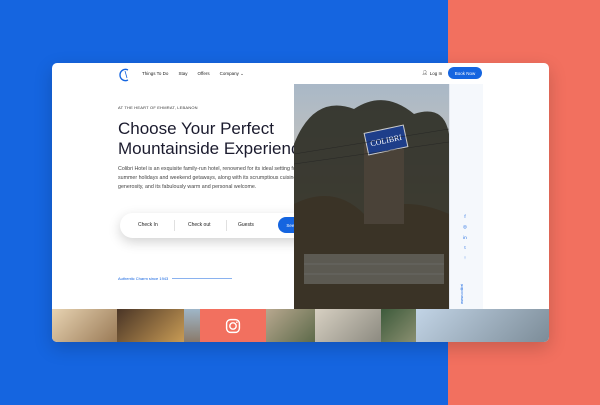 Image resolution: width=600 pixels, height=405 pixels. Describe the element at coordinates (461, 294) in the screenshot. I see `website-url: www.colibri` at that location.